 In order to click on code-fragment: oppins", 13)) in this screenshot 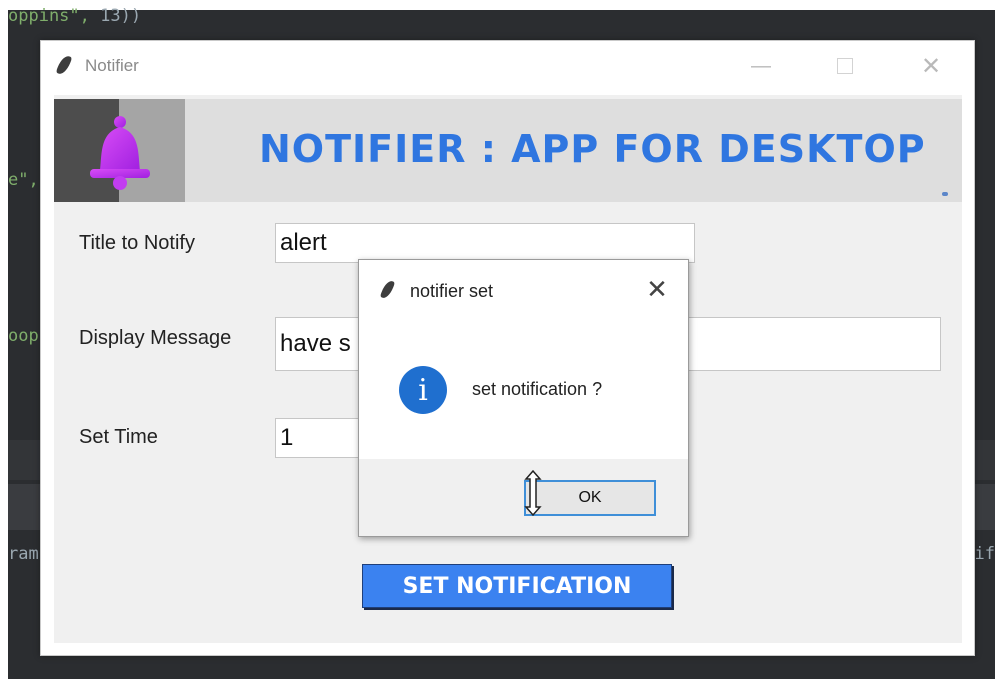, I will do `click(74, 16)`.